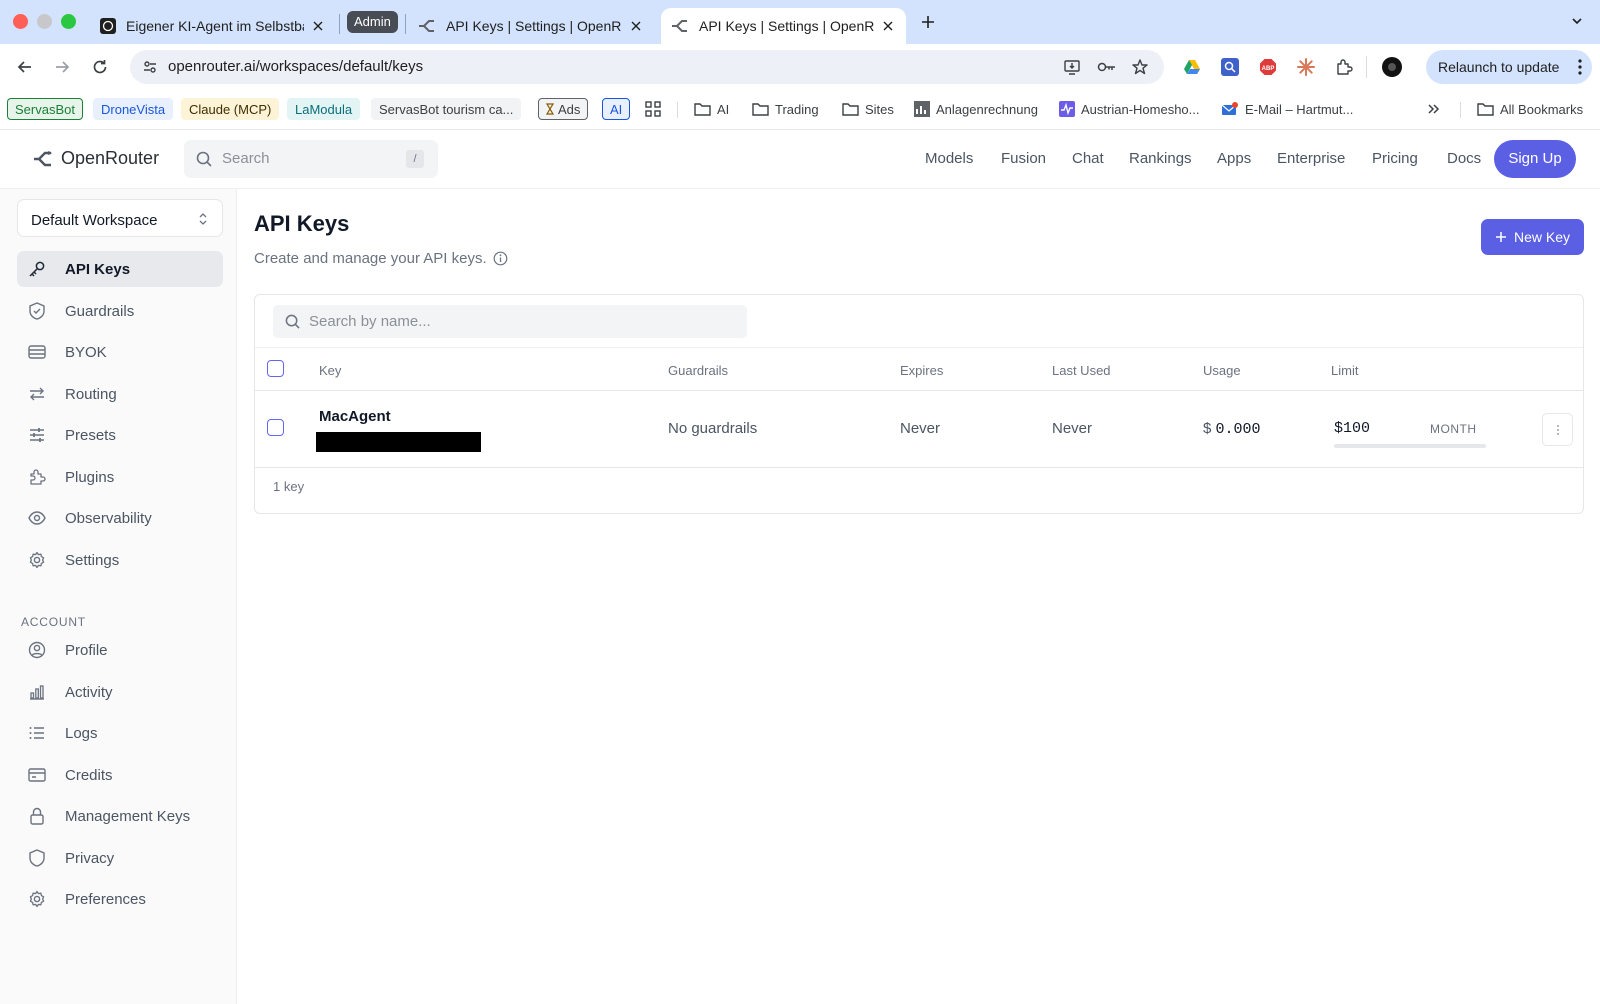 The image size is (1600, 1004). What do you see at coordinates (1530, 109) in the screenshot?
I see `all-bookmarks-folder: All Bookmarks` at bounding box center [1530, 109].